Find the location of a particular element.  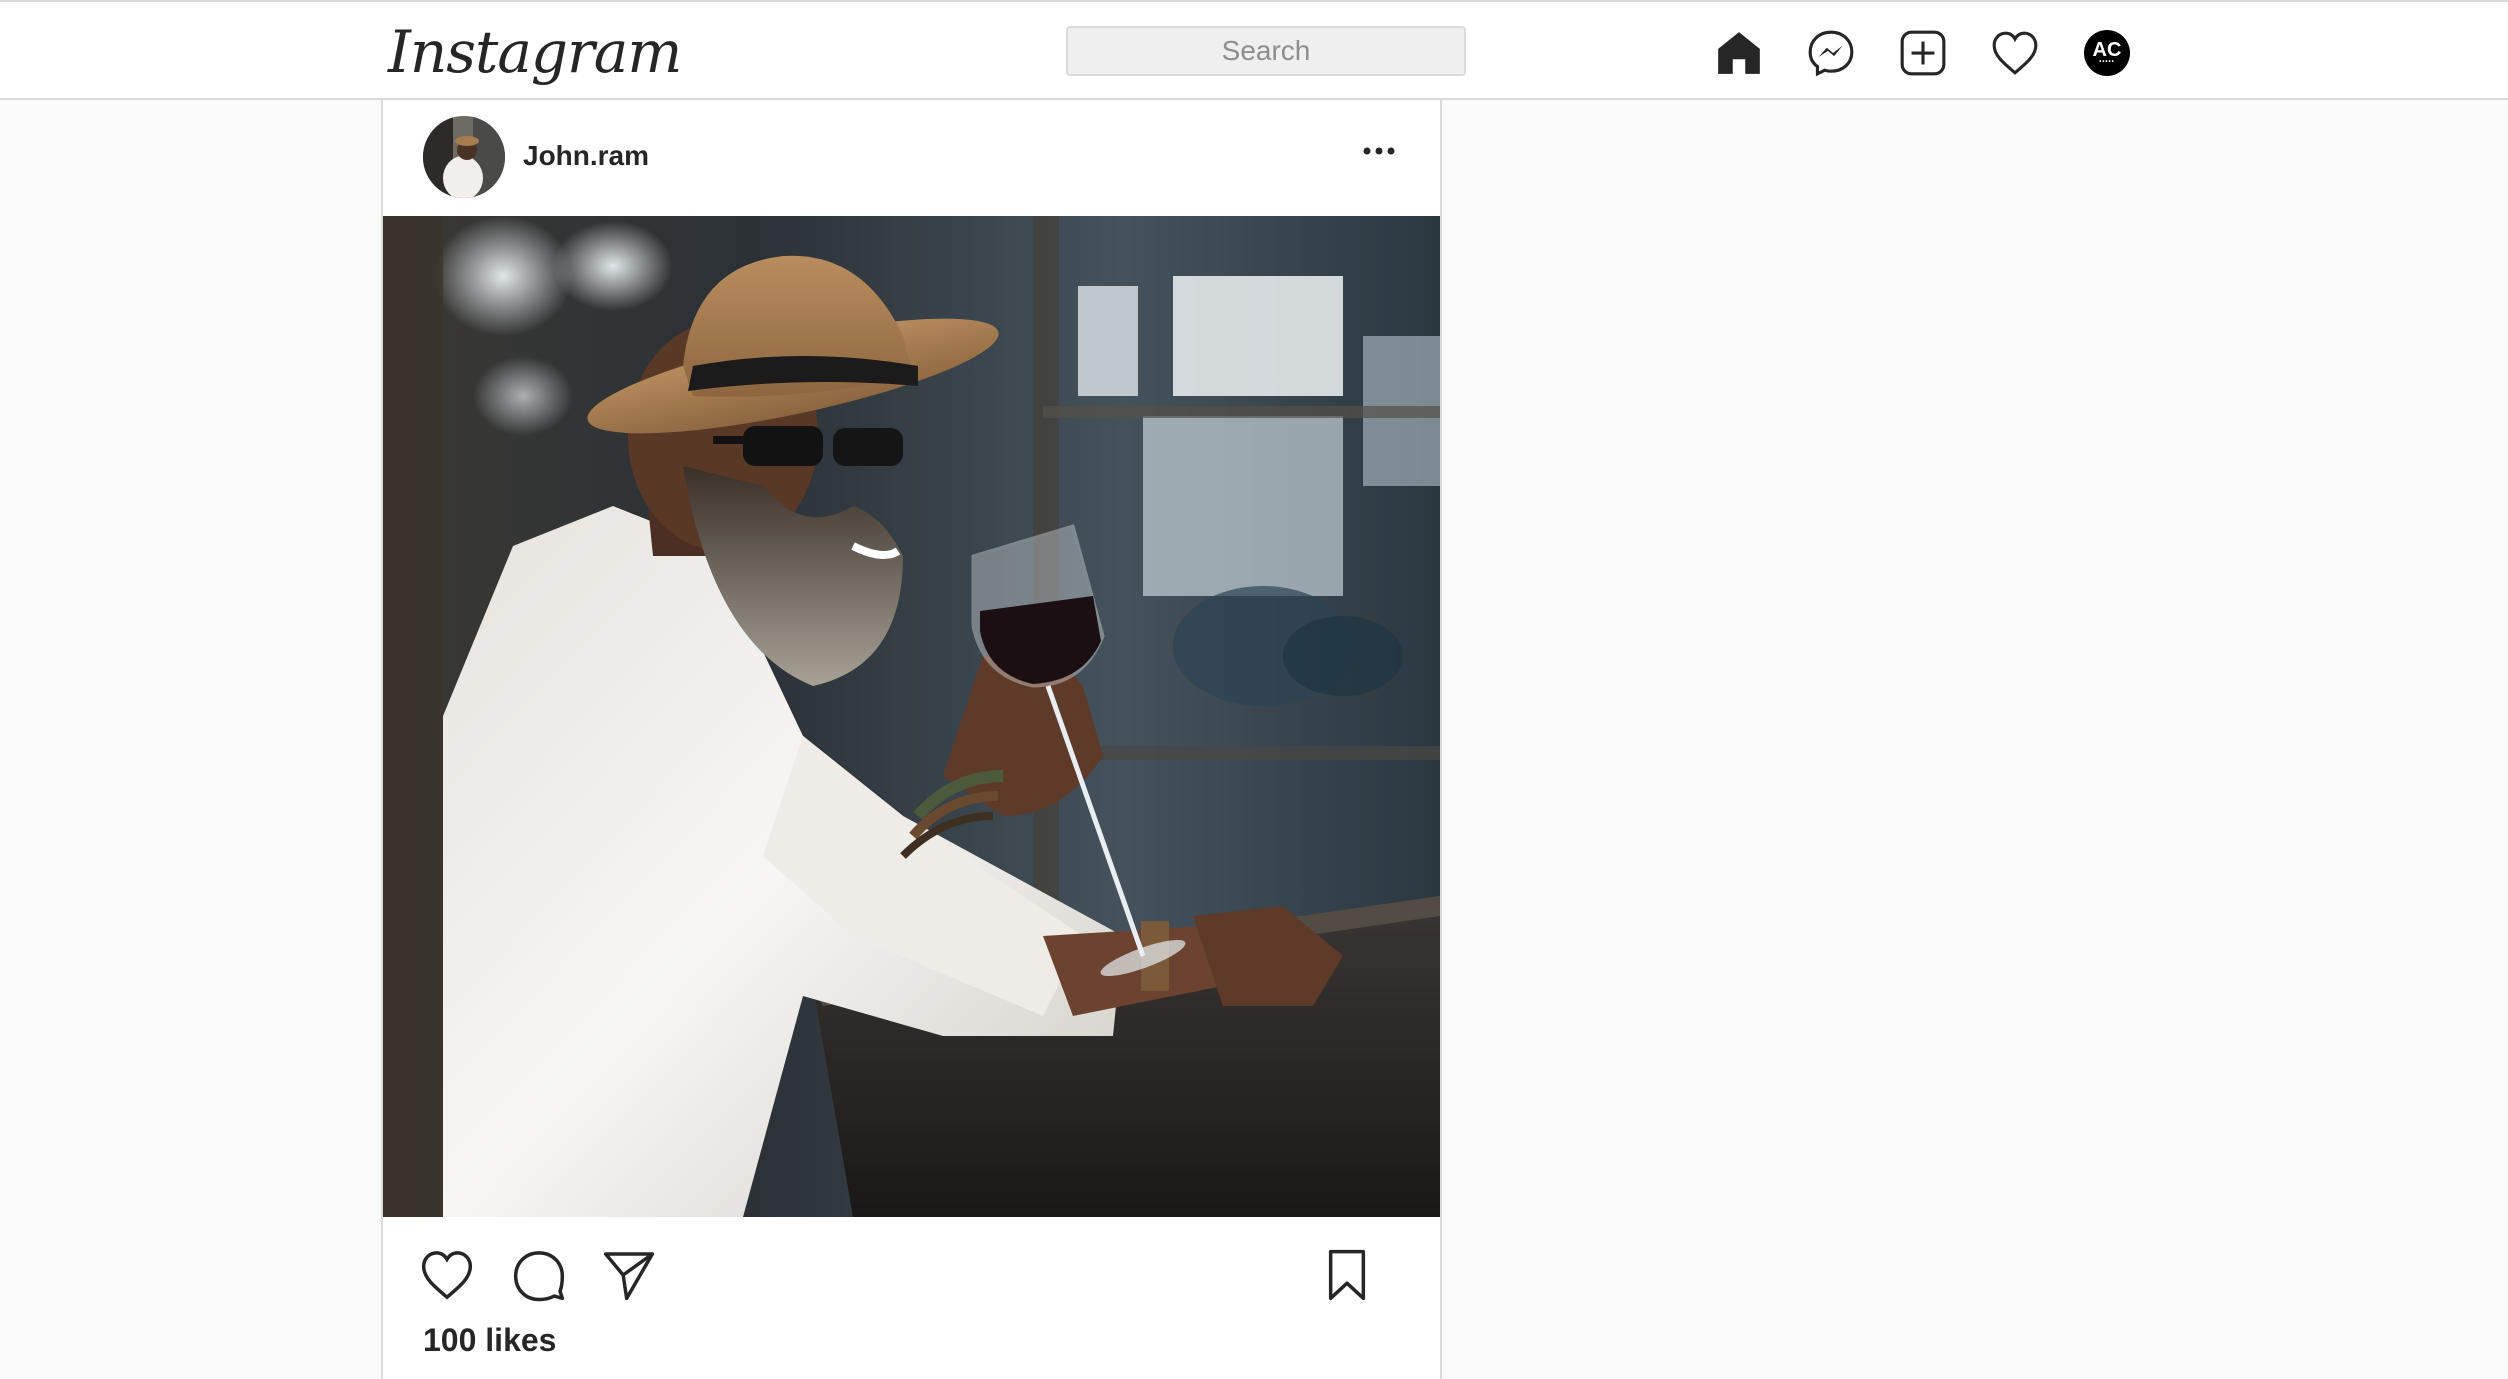

home-icon is located at coordinates (1739, 53).